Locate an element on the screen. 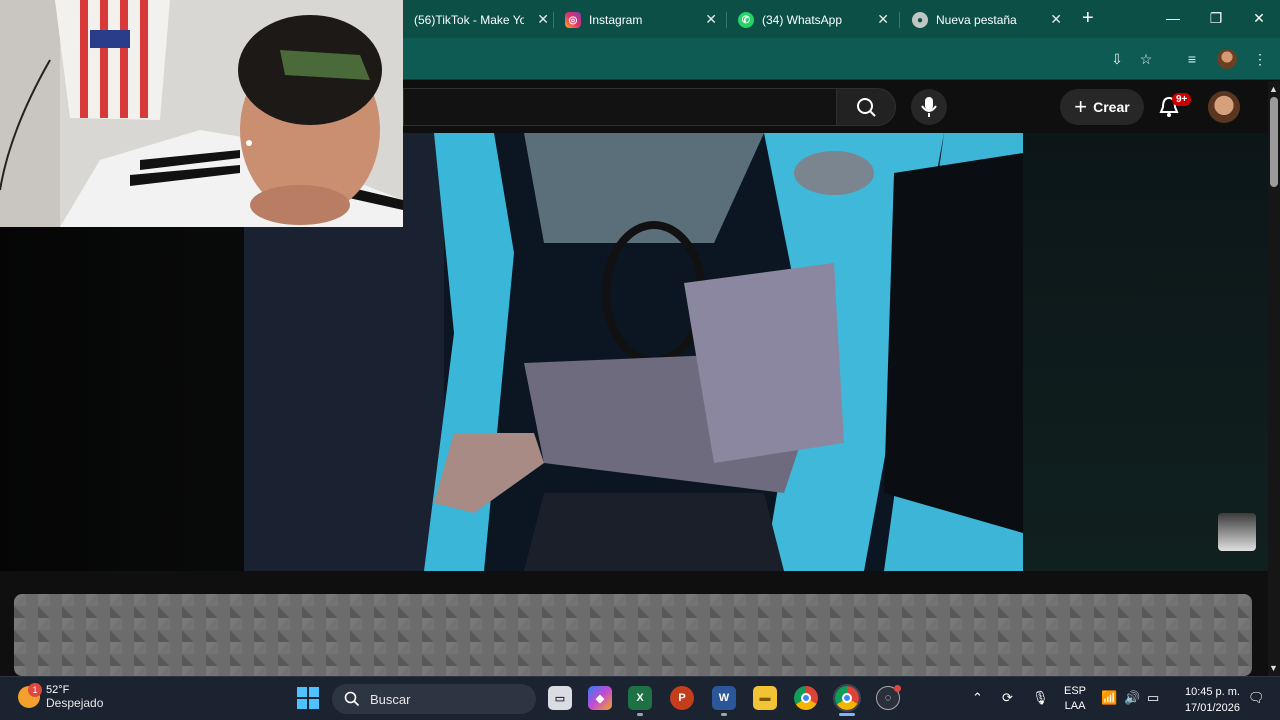  powerpoint-icon: P is located at coordinates (682, 698).